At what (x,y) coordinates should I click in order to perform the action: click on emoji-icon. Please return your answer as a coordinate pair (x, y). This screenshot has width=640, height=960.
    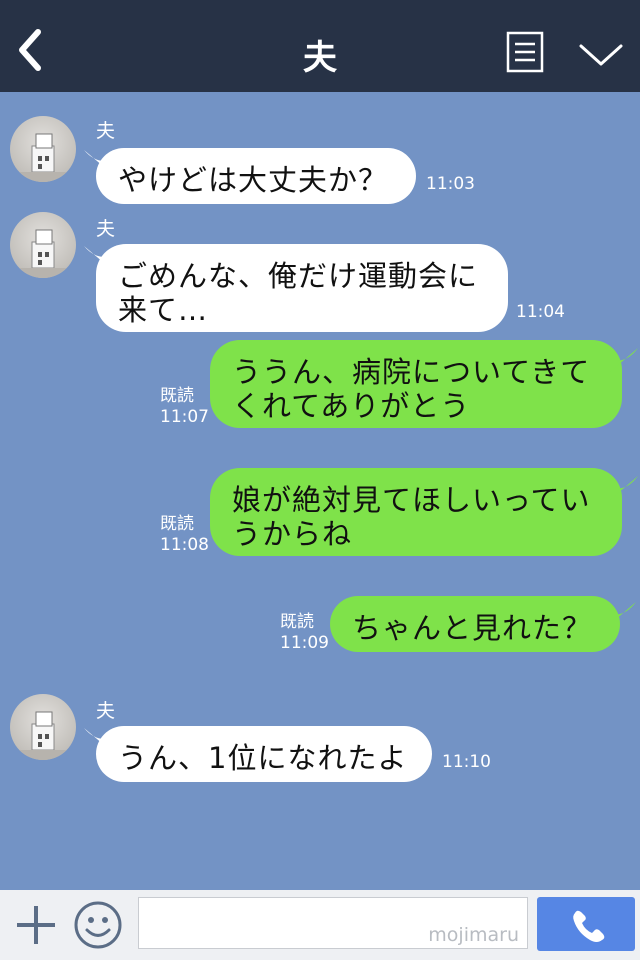
    Looking at the image, I should click on (98, 925).